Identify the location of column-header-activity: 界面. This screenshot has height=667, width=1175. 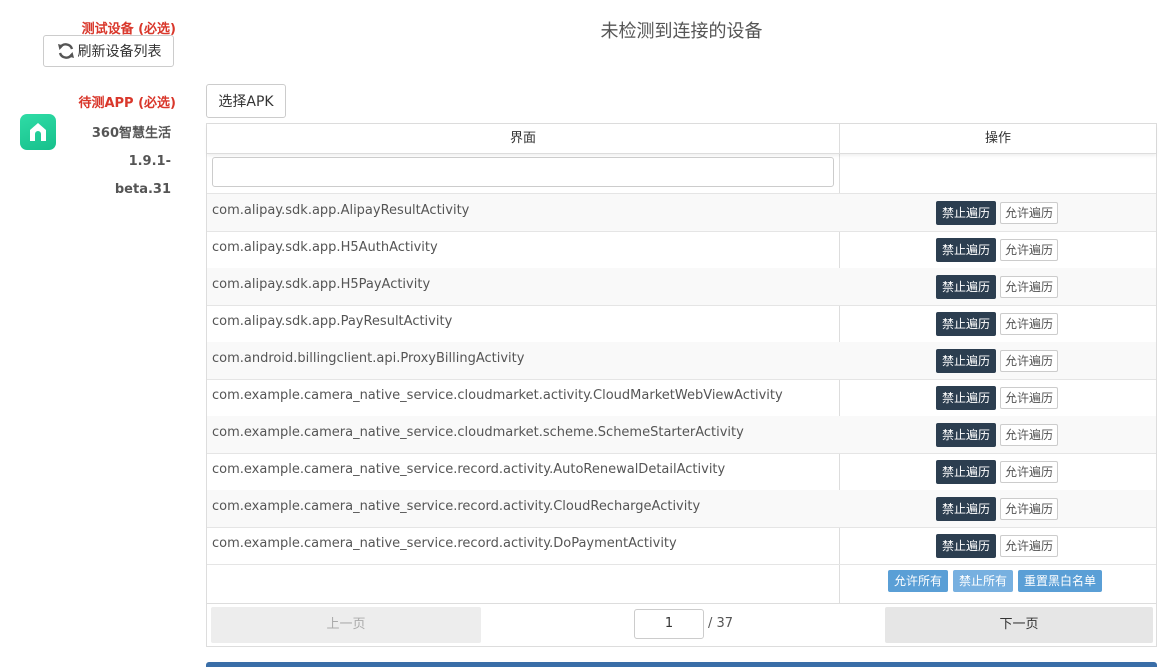
(522, 138).